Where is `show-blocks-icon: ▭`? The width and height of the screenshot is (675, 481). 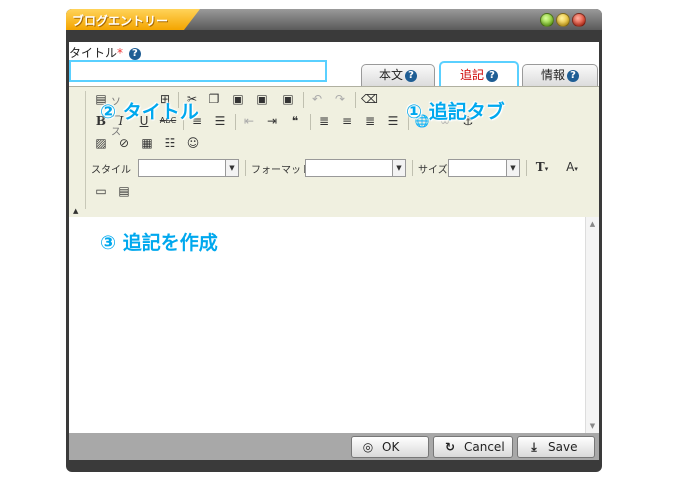 show-blocks-icon: ▭ is located at coordinates (101, 191).